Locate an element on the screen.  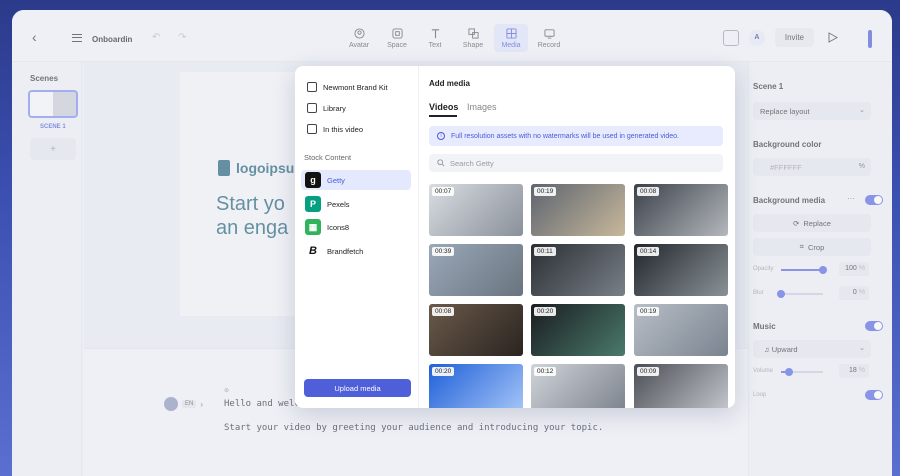
in-this-video-item: In this video is located at coordinates (335, 129).